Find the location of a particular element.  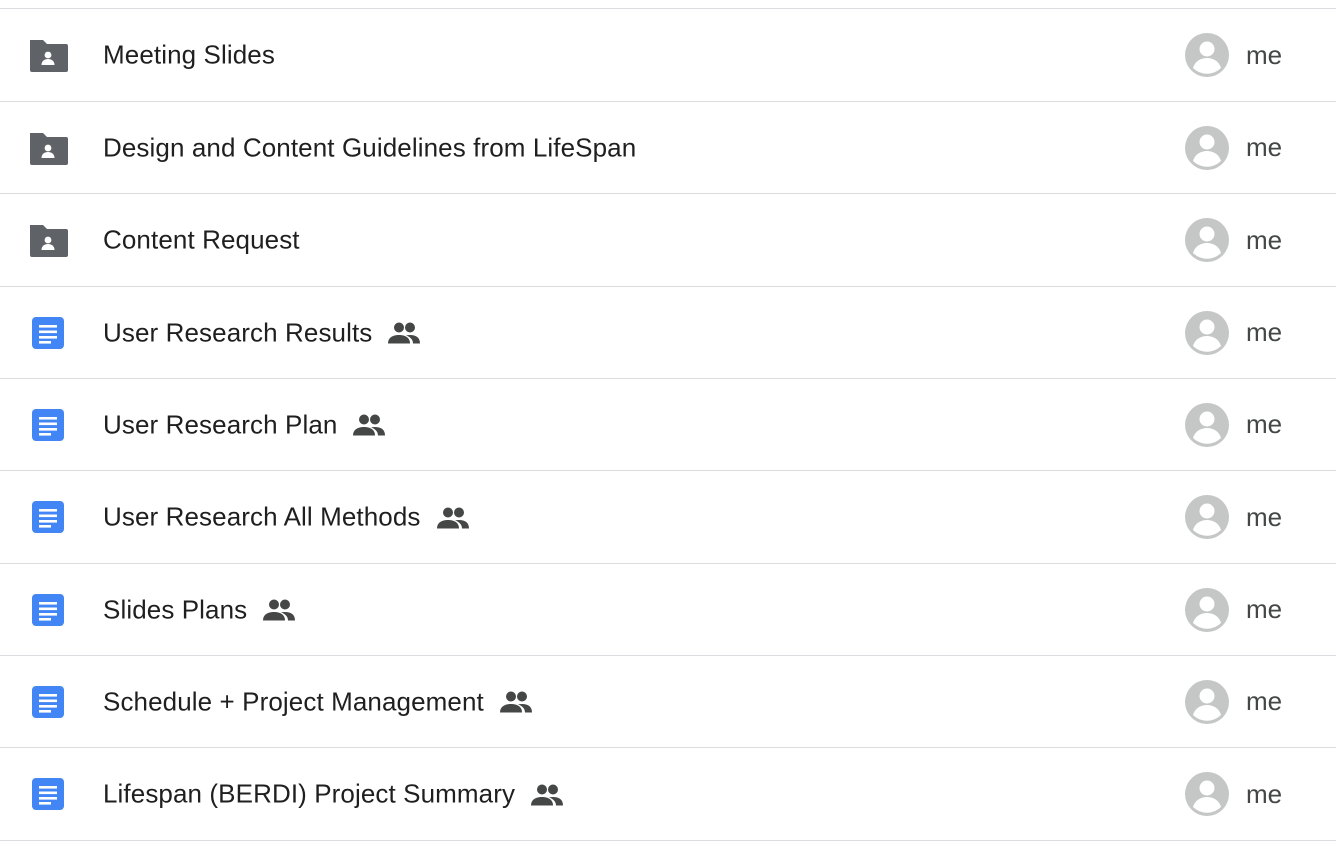

file-row: Schedule + Project Management me is located at coordinates (668, 702).